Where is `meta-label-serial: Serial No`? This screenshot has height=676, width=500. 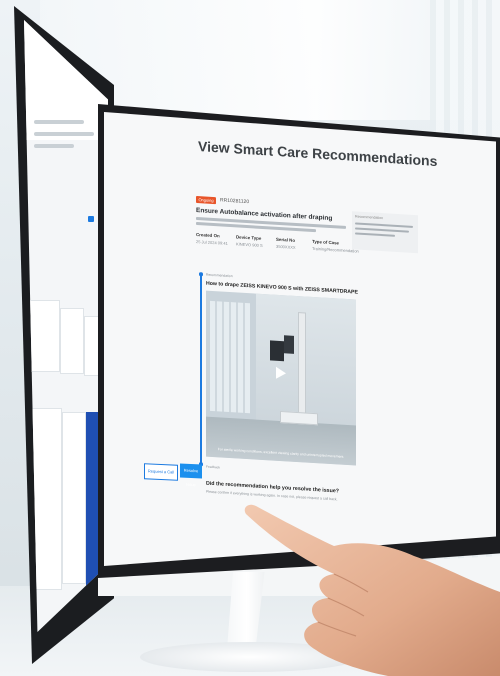
meta-label-serial: Serial No is located at coordinates (286, 239).